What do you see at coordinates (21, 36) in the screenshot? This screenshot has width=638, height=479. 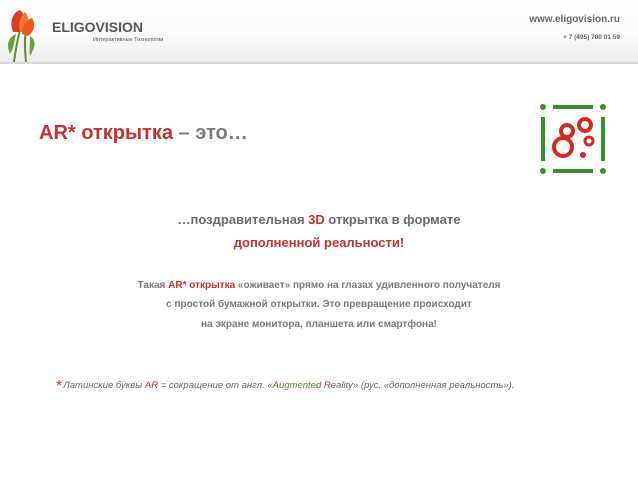 I see `tulip-icon` at bounding box center [21, 36].